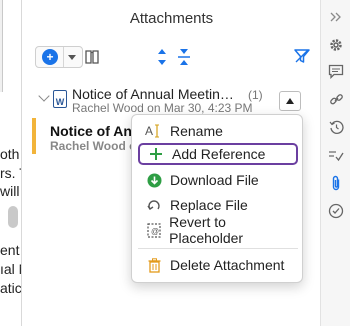 The height and width of the screenshot is (326, 350). I want to click on right-sidebar-rail, so click(335, 163).